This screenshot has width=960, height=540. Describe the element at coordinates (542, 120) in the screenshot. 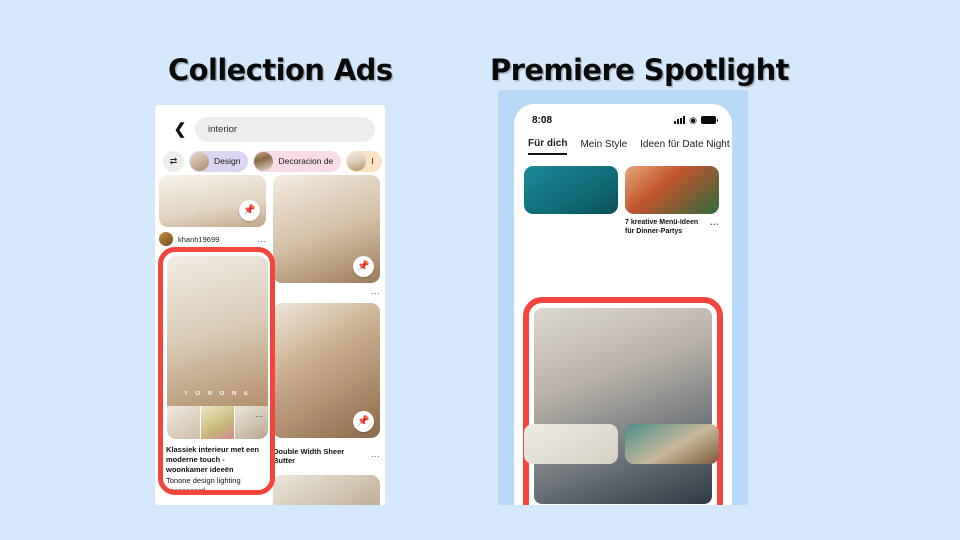

I see `status-clock: 8:08` at that location.